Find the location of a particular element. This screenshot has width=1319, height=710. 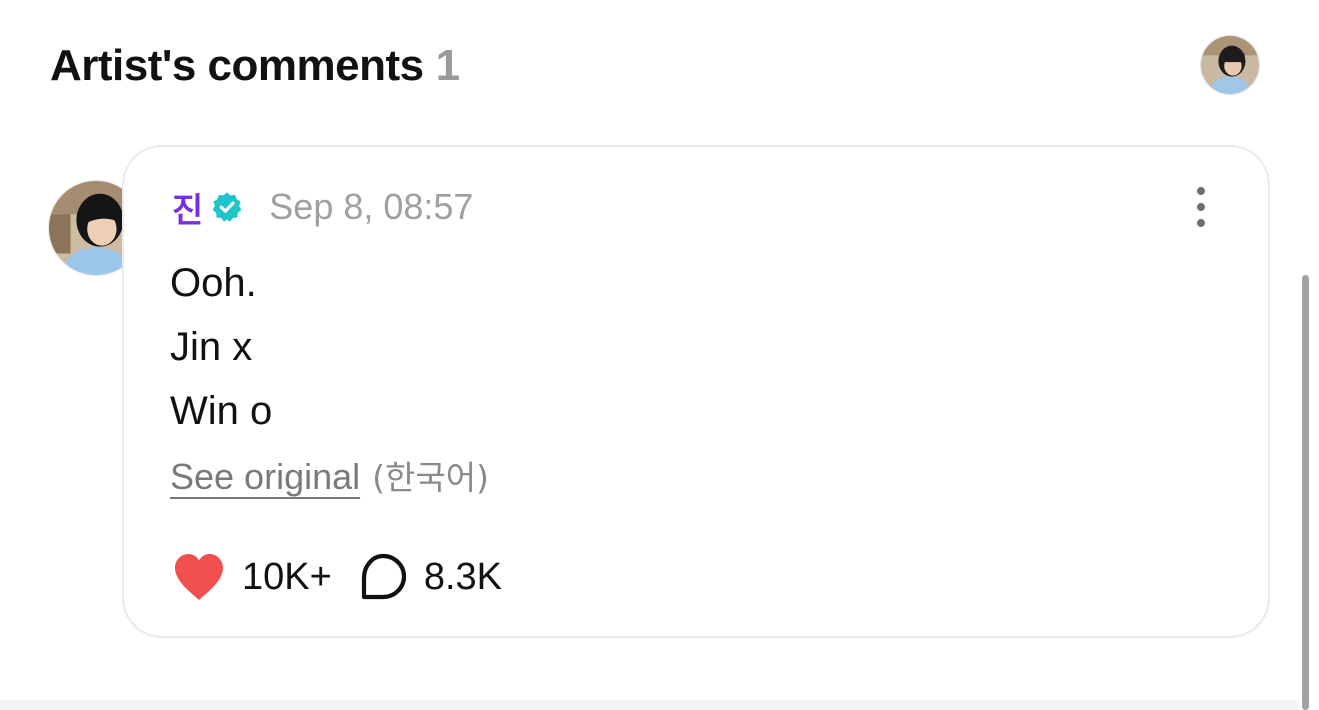

reply-count: 8.3K is located at coordinates (462, 576).